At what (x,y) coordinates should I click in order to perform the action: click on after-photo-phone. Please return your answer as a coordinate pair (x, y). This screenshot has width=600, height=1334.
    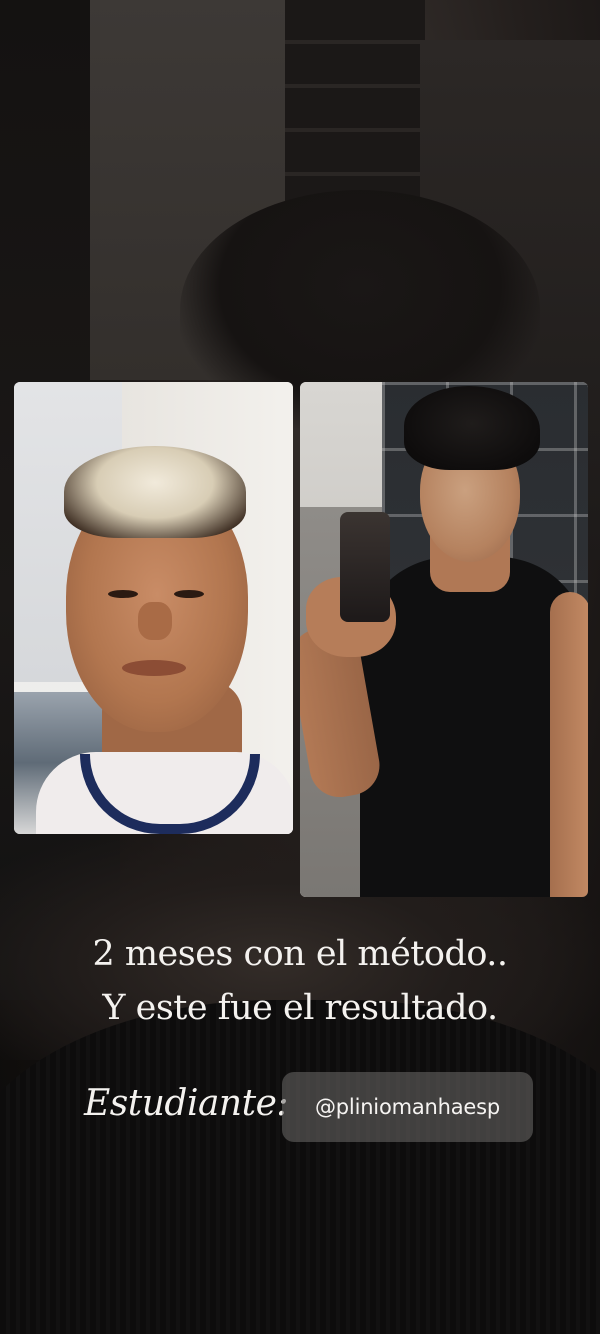
    Looking at the image, I should click on (365, 567).